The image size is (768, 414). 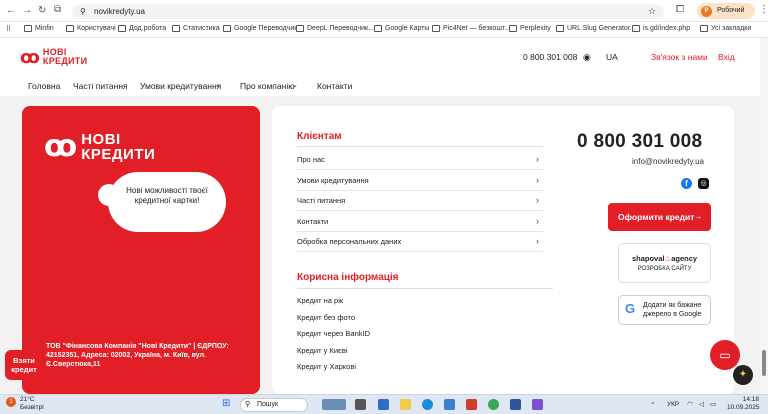 I want to click on bookmark-perplexity: Perplexity, so click(x=530, y=28).